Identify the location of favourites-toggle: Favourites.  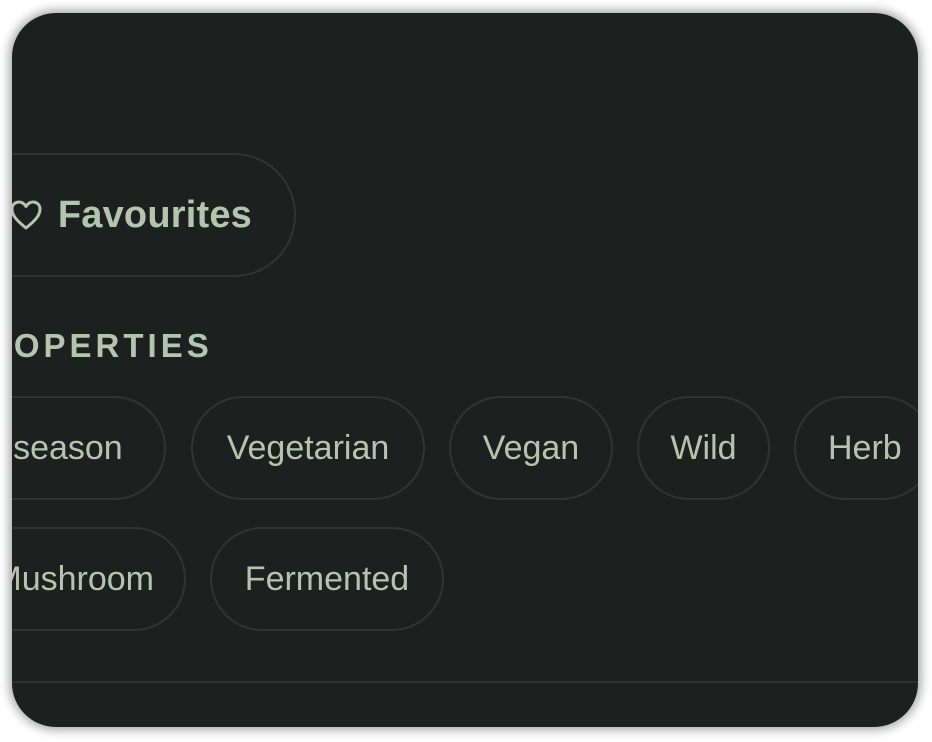
(154, 215).